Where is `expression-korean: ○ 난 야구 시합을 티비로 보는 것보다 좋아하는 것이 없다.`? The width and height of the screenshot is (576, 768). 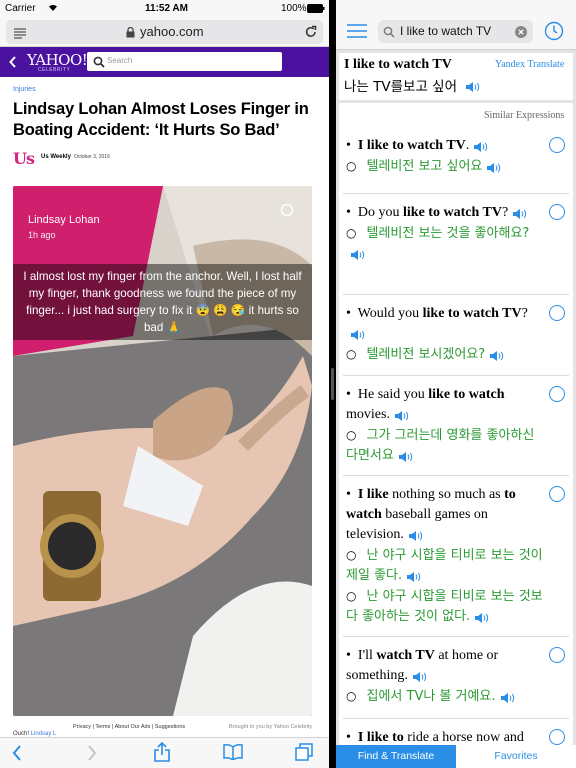
expression-korean: ○ 난 야구 시합을 티비로 보는 것보다 좋아하는 것이 없다. is located at coordinates (446, 606).